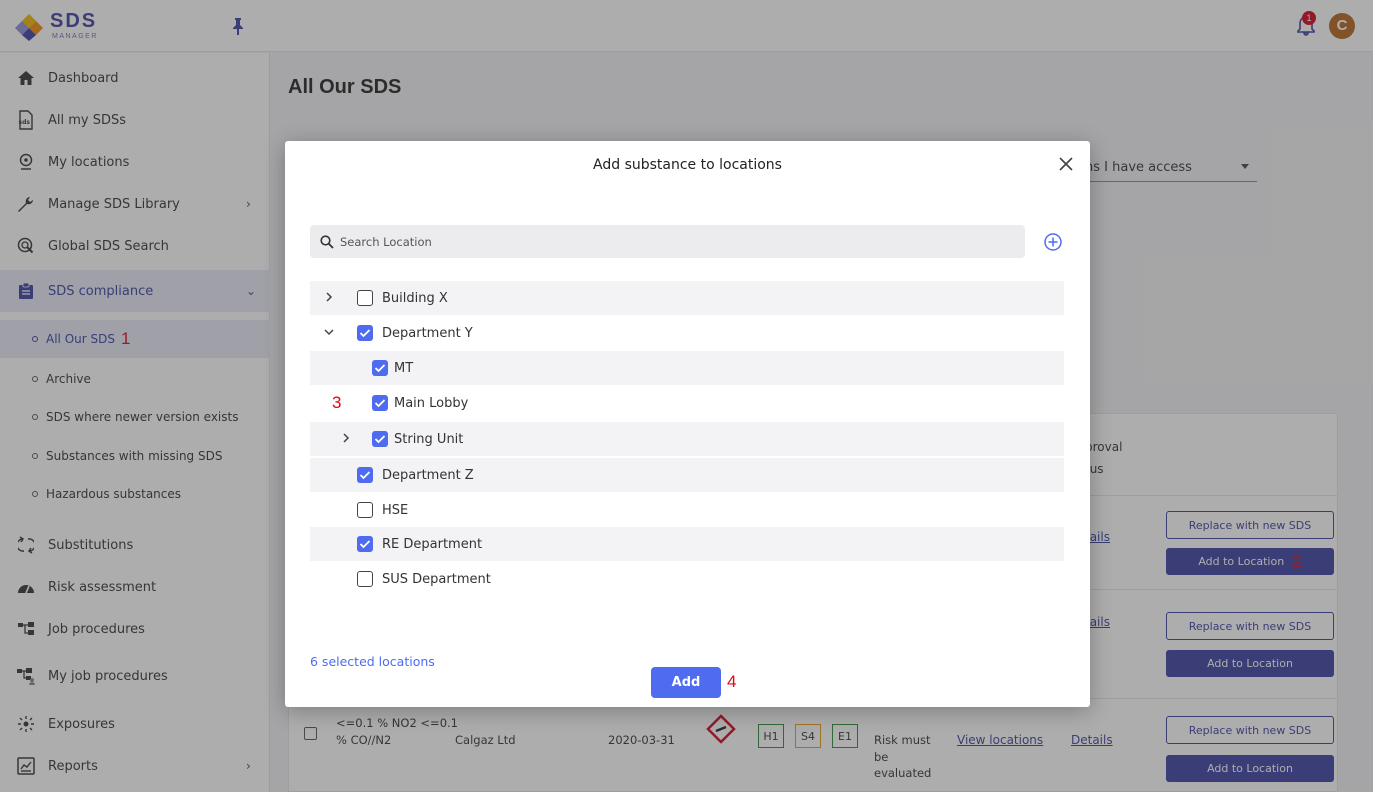 This screenshot has width=1373, height=792. Describe the element at coordinates (427, 333) in the screenshot. I see `location-label: Department Y` at that location.